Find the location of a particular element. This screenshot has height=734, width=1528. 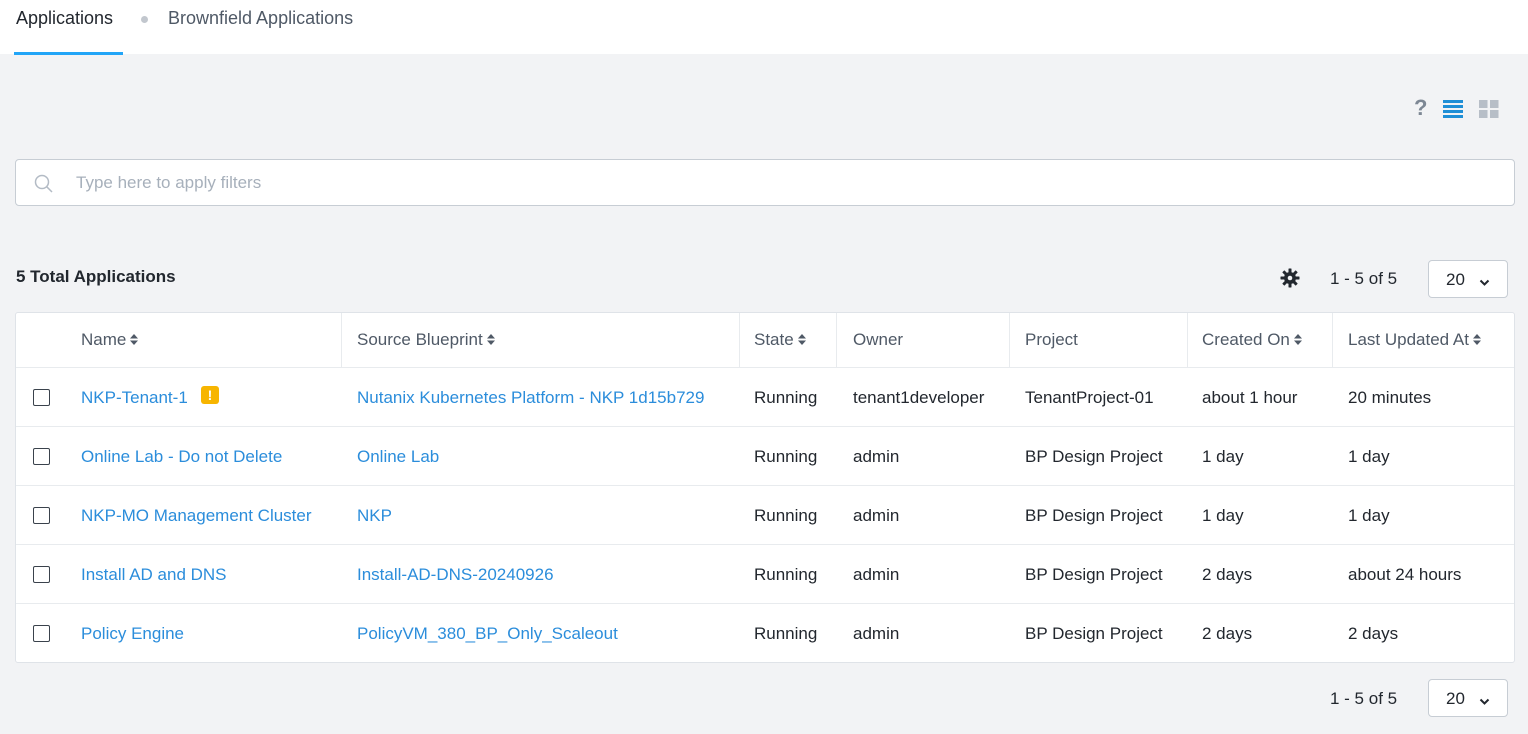

pagination-range-bottom: 1 - 5 of 5 is located at coordinates (1364, 698).